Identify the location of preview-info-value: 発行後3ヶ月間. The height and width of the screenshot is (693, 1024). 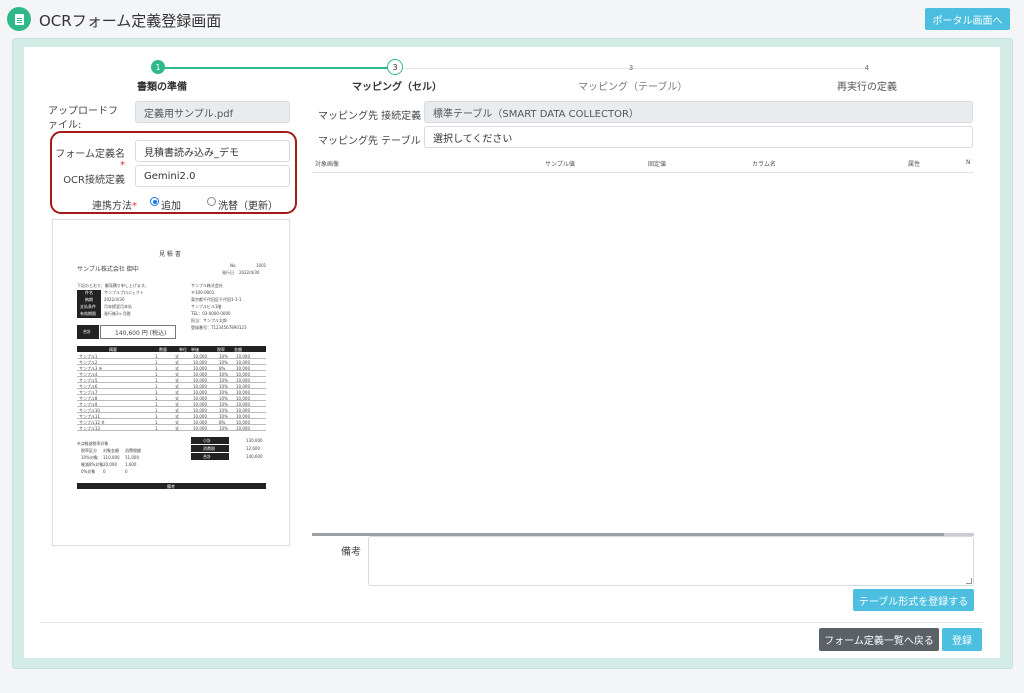
(117, 313).